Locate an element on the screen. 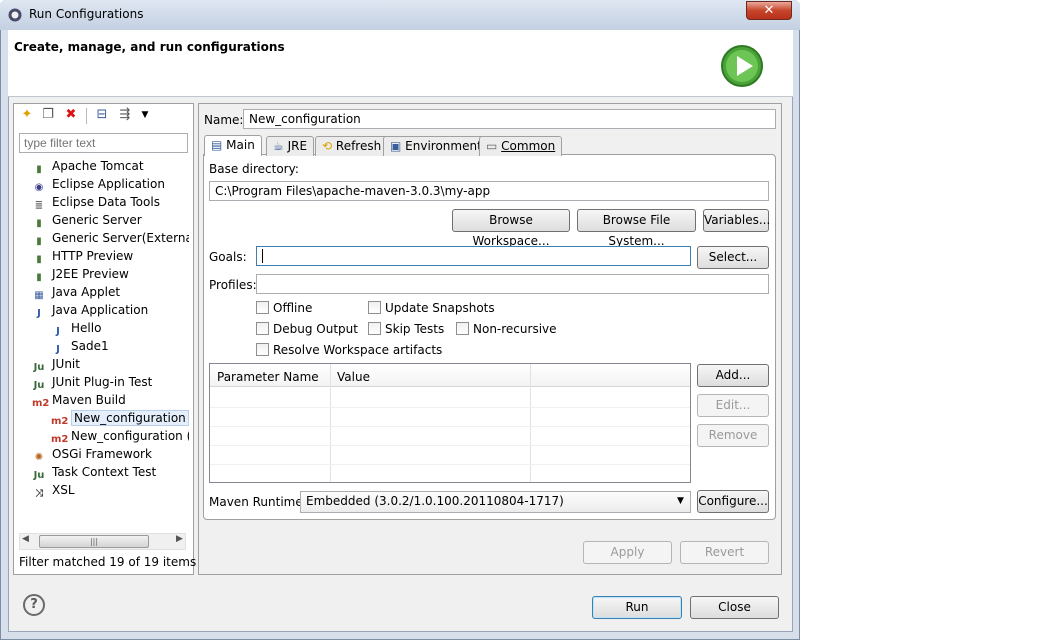 Image resolution: width=1056 pixels, height=640 pixels. tab-main: ▤ Main is located at coordinates (233, 145).